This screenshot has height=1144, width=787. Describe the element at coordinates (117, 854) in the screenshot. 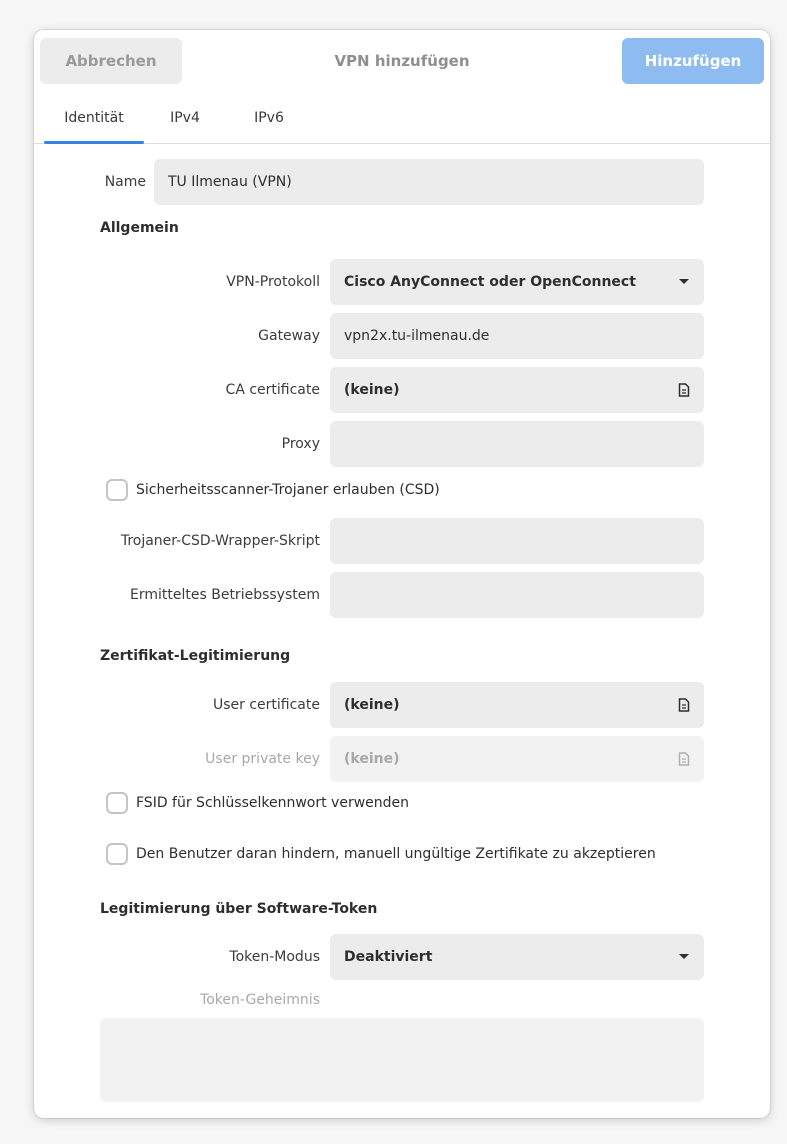

I see `prevent-invalid-certs-checkbox` at that location.